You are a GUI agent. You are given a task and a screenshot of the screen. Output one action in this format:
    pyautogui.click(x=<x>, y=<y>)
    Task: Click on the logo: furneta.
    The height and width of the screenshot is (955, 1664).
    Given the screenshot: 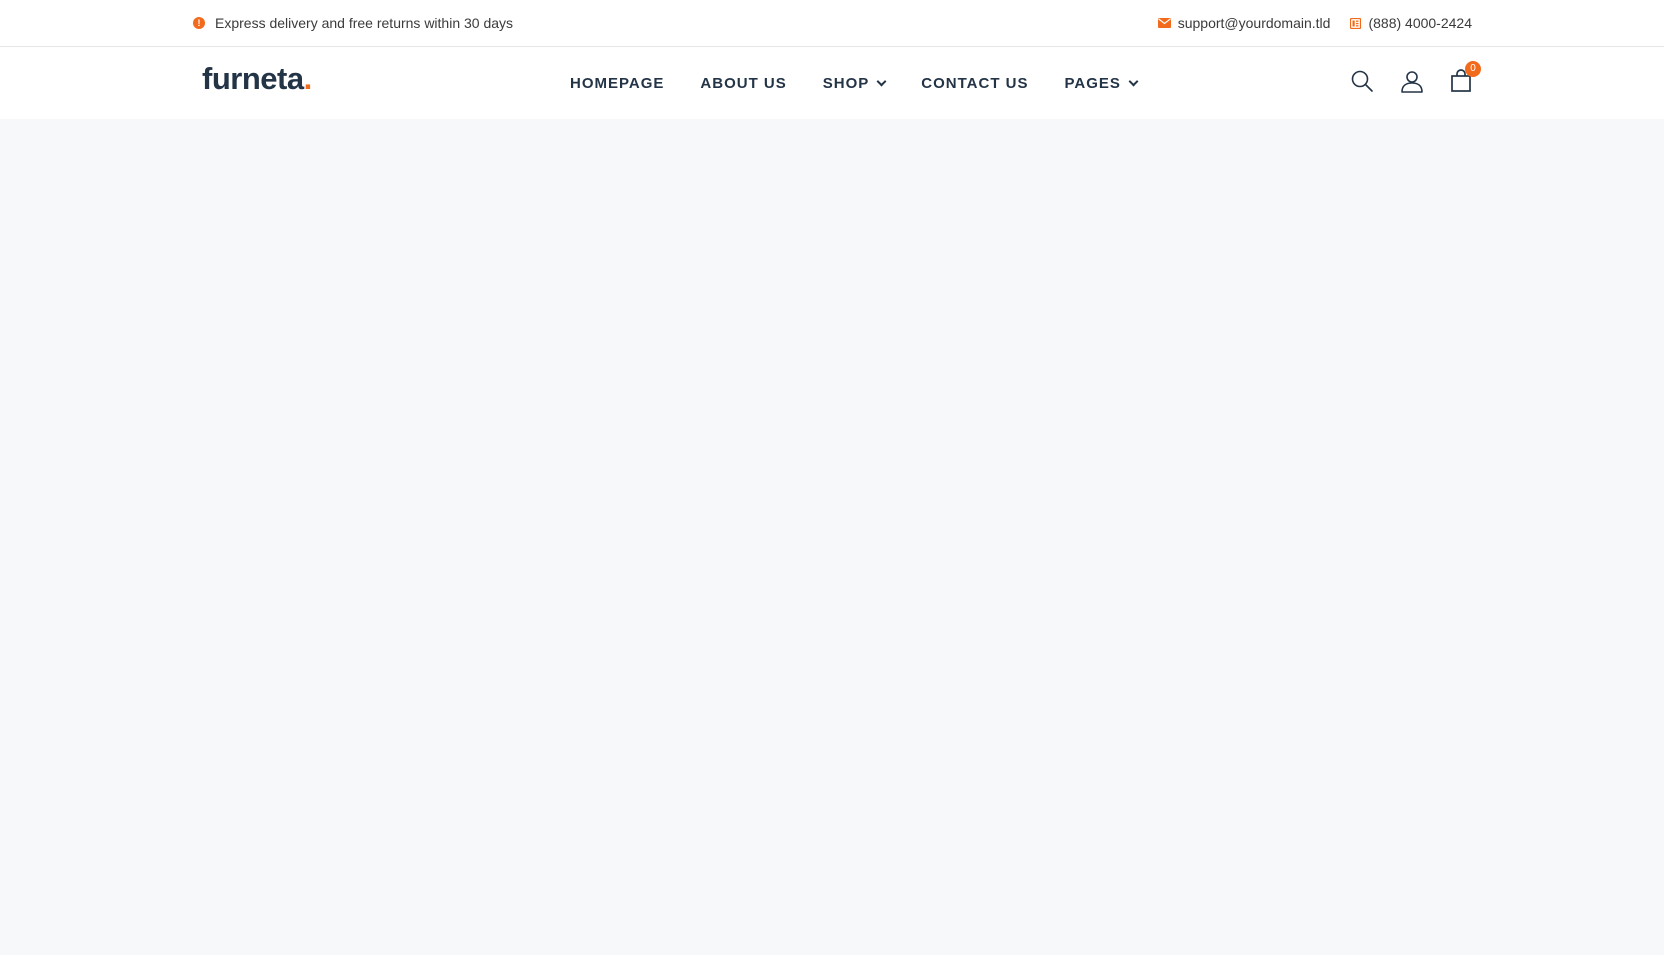 What is the action you would take?
    pyautogui.click(x=257, y=79)
    